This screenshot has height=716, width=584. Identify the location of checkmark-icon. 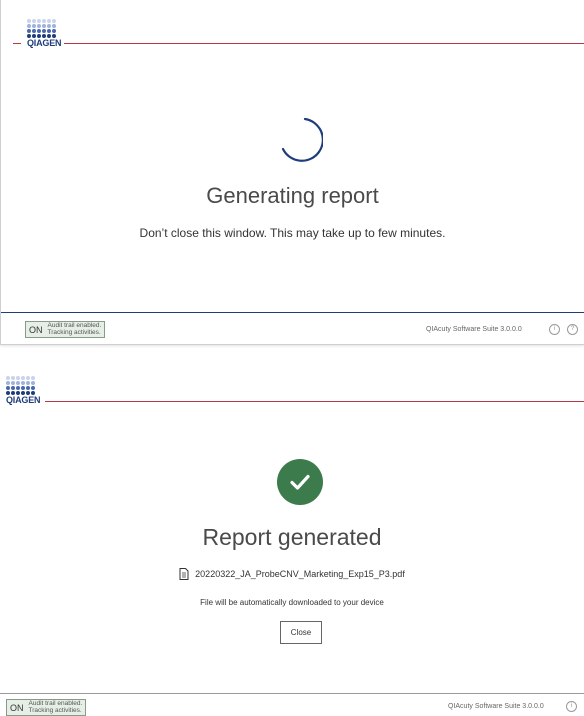
(300, 482).